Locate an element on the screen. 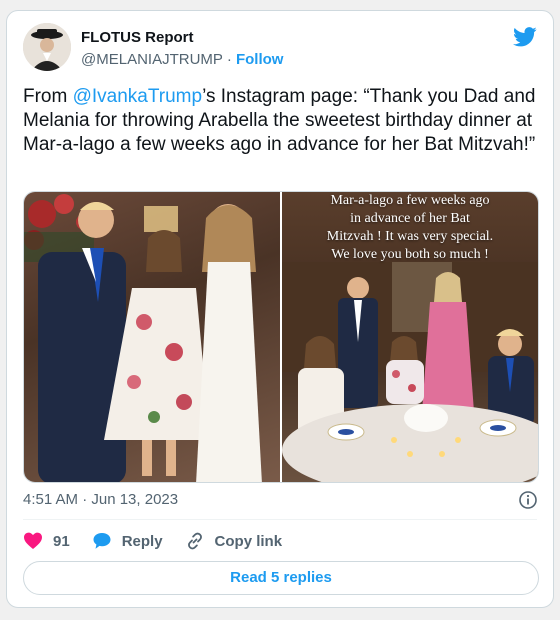 This screenshot has width=560, height=620. copy-link-button: Copy link is located at coordinates (234, 541).